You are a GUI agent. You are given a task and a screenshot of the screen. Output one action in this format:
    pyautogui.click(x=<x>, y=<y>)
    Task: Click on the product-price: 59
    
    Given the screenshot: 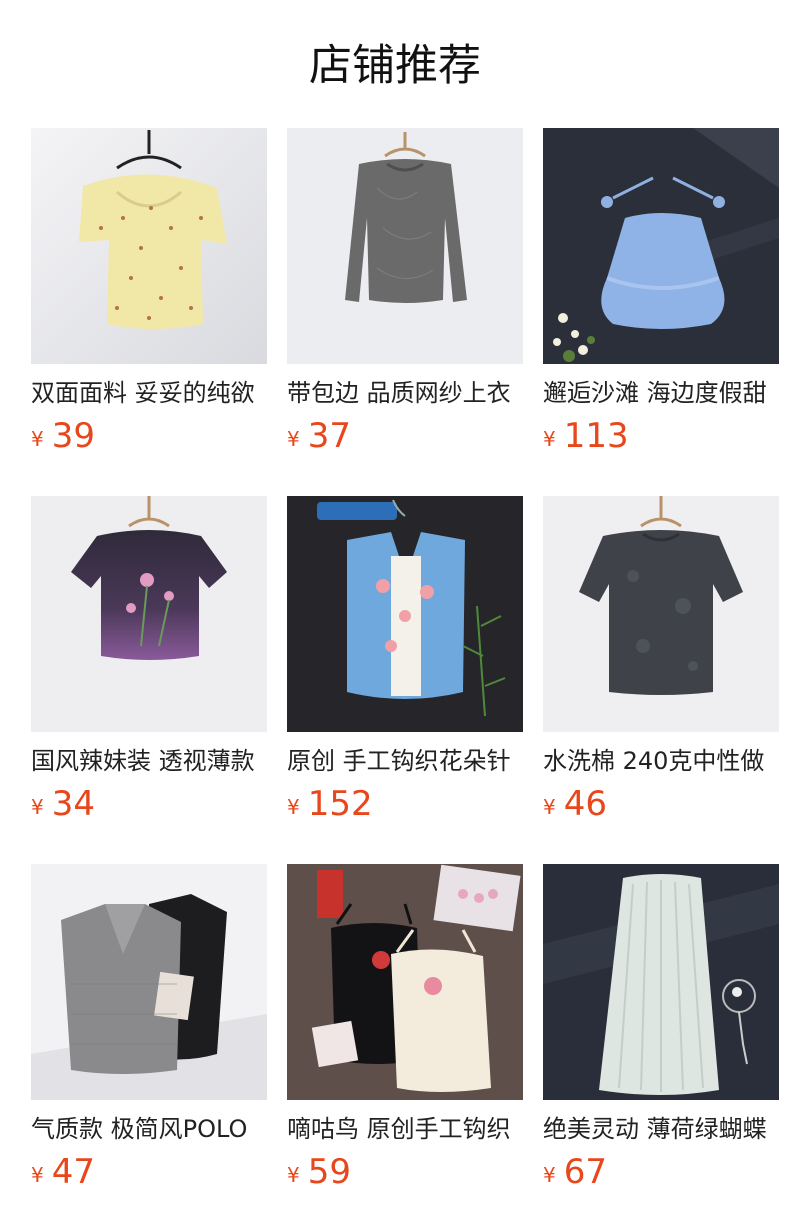 What is the action you would take?
    pyautogui.click(x=329, y=1172)
    